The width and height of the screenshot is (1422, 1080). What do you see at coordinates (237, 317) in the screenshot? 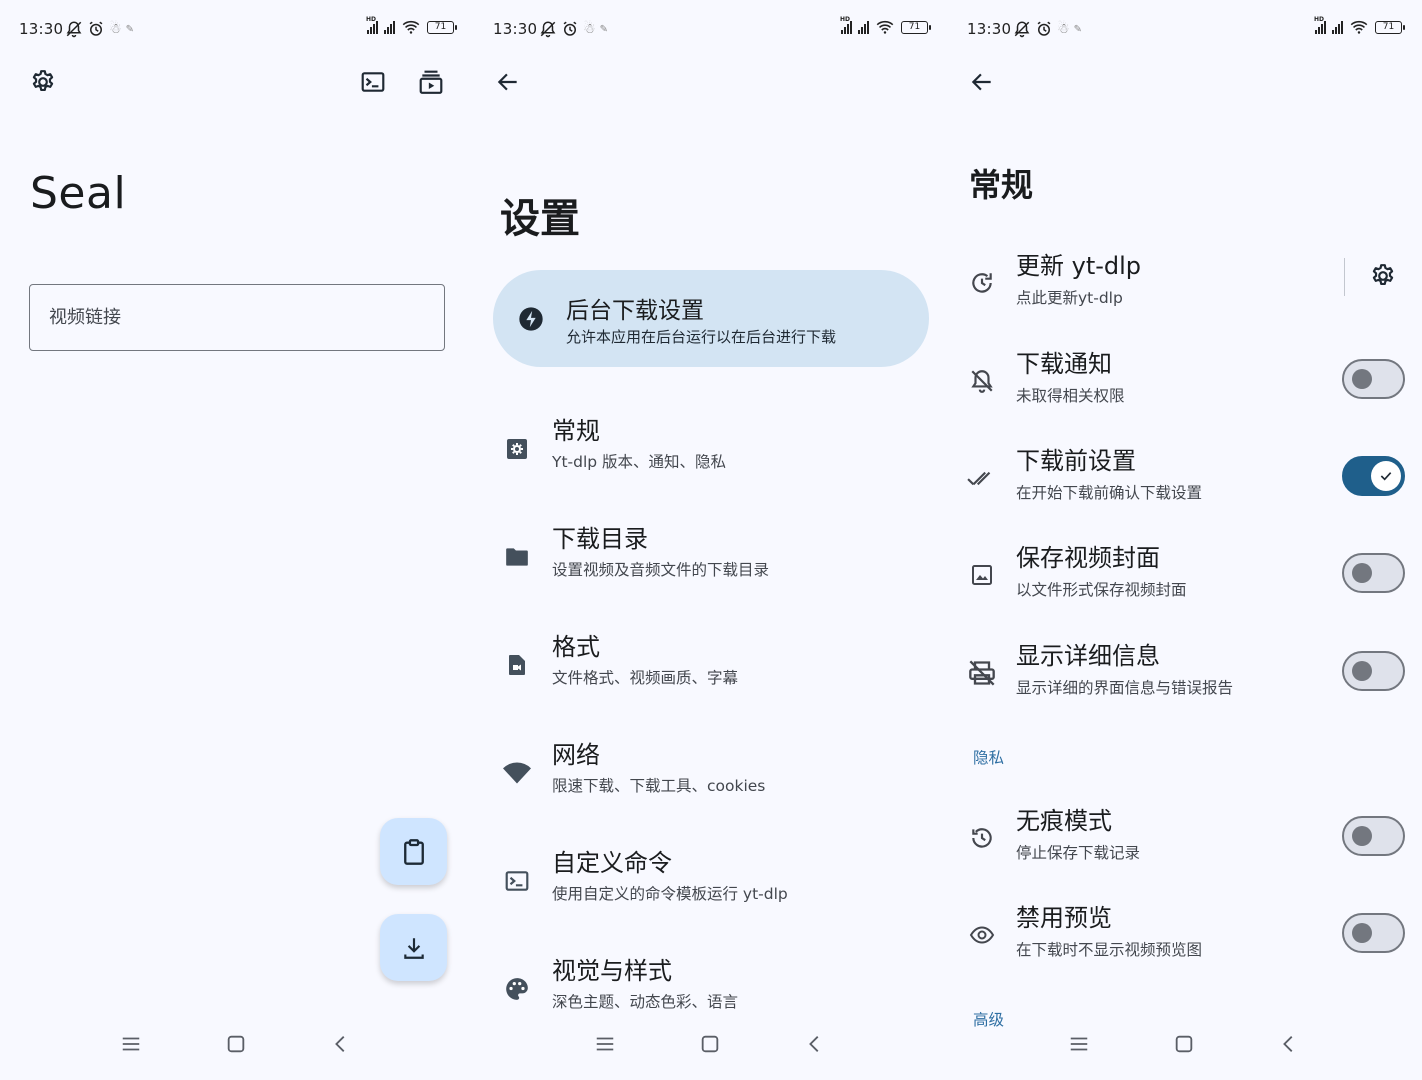
I see `video-url-input` at bounding box center [237, 317].